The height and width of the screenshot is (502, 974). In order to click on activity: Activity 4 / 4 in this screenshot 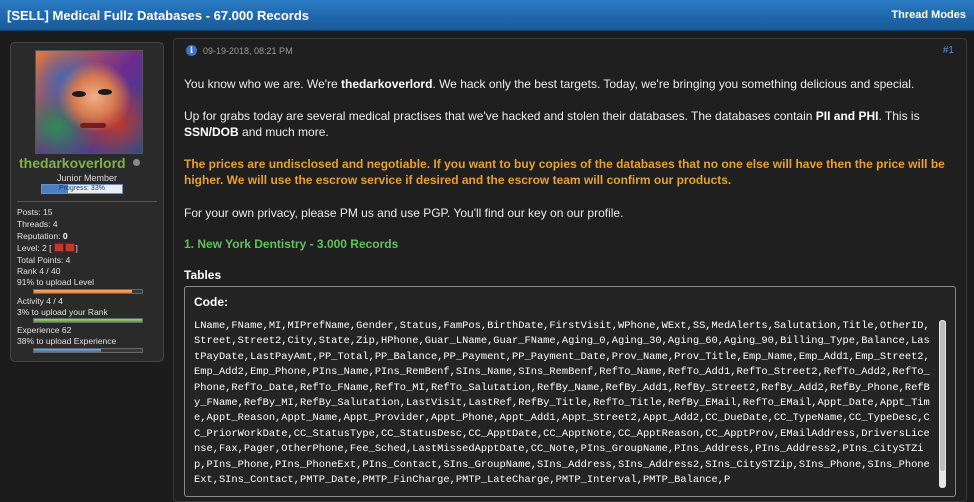, I will do `click(40, 301)`.